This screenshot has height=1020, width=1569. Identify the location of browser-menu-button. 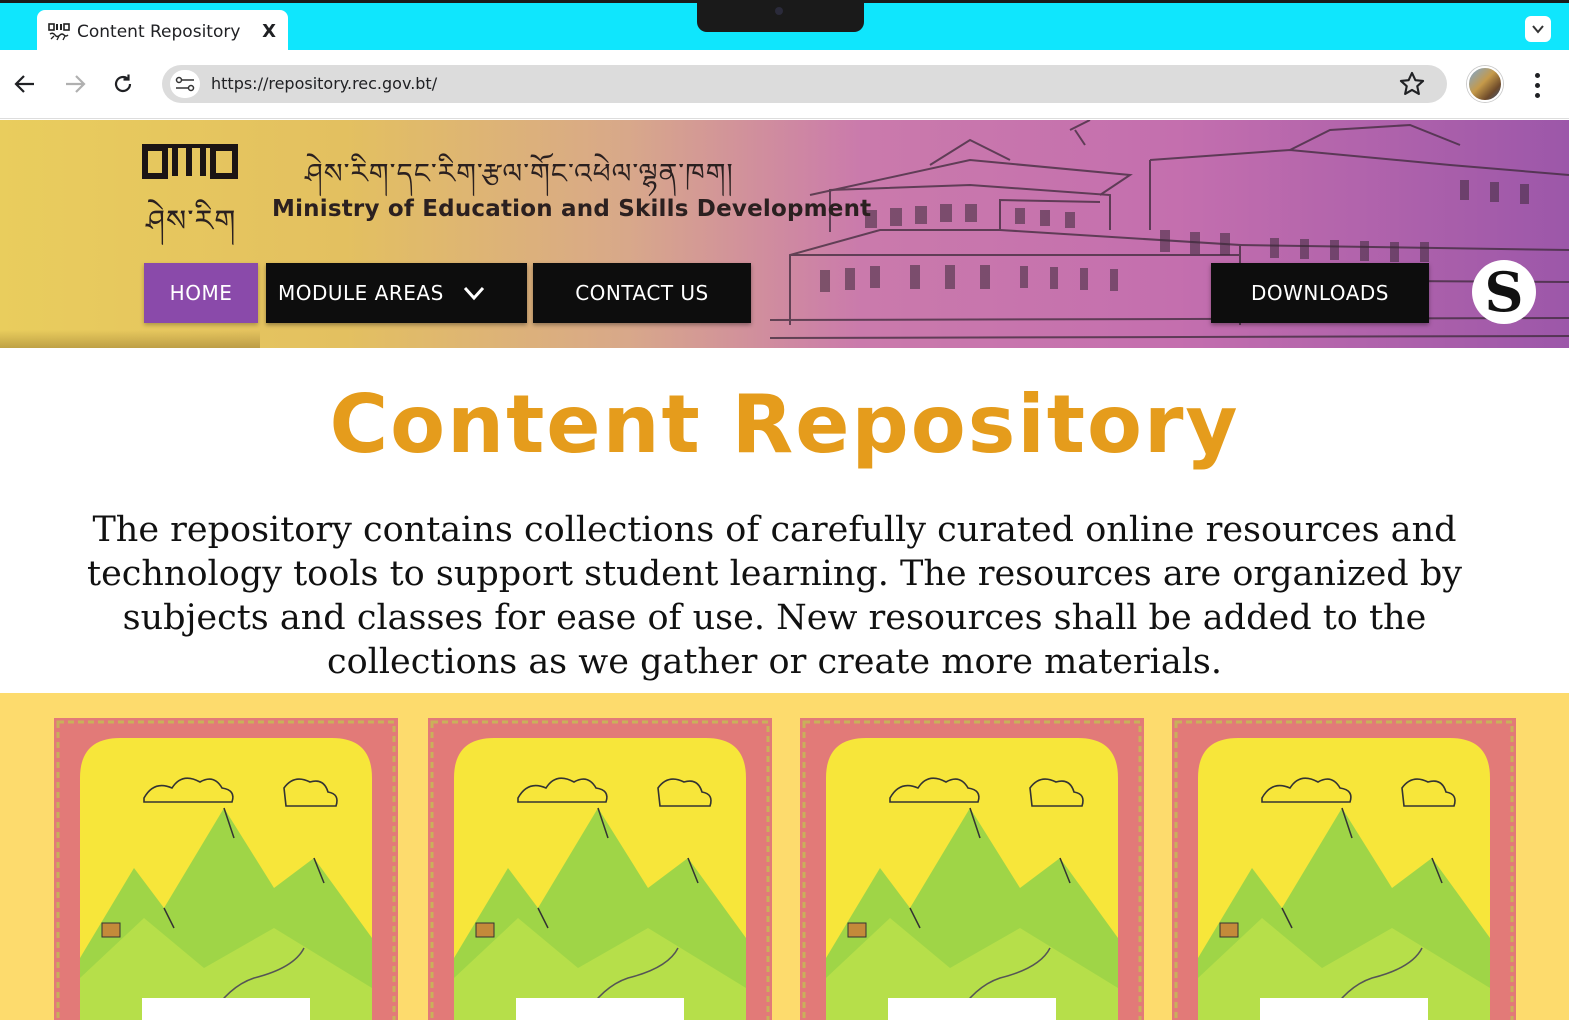
(1537, 85).